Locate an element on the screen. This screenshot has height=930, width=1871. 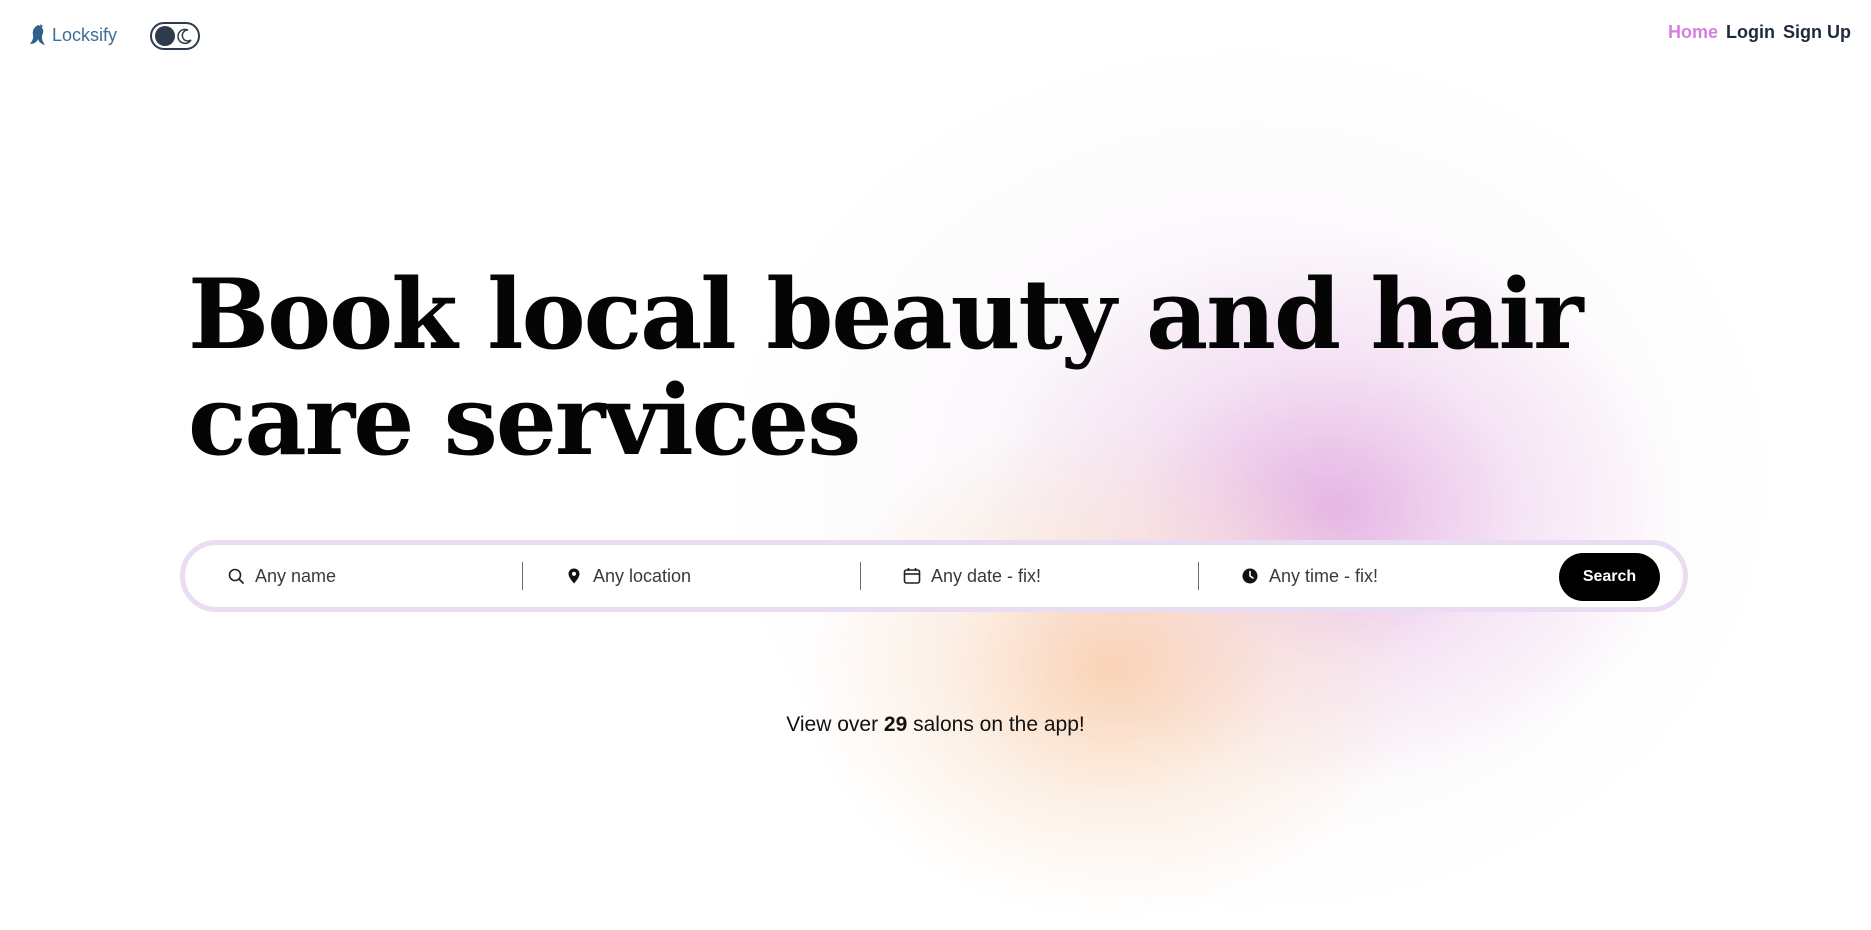
location-pin-icon is located at coordinates (574, 576).